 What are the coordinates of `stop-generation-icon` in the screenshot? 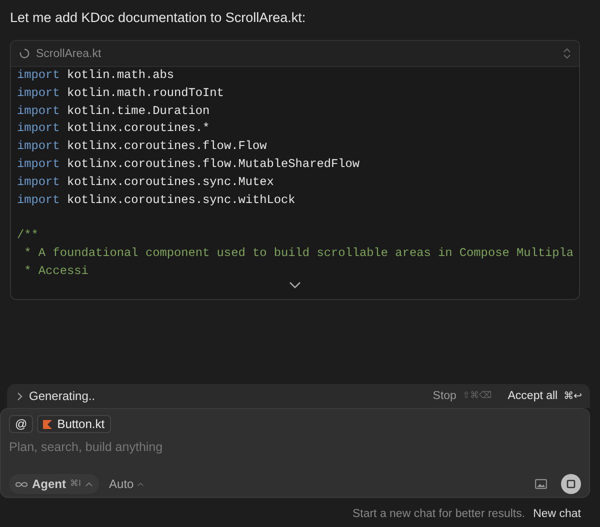 It's located at (571, 484).